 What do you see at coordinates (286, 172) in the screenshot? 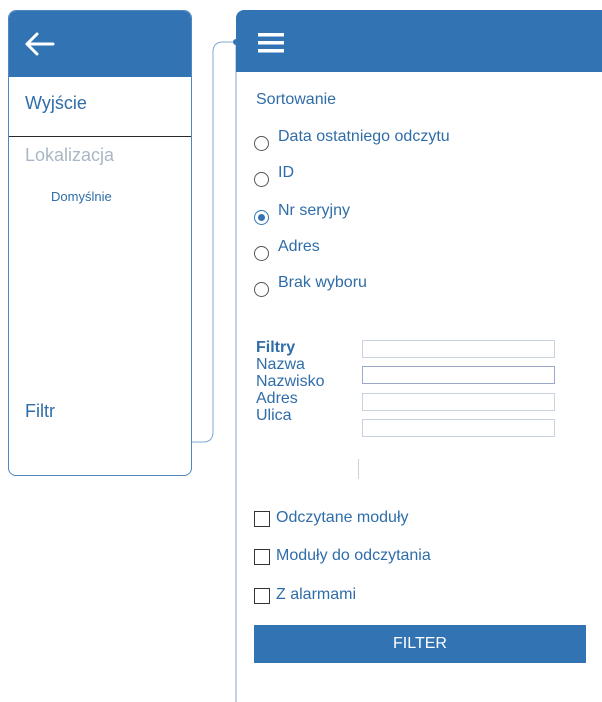
I see `radio-label: ID` at bounding box center [286, 172].